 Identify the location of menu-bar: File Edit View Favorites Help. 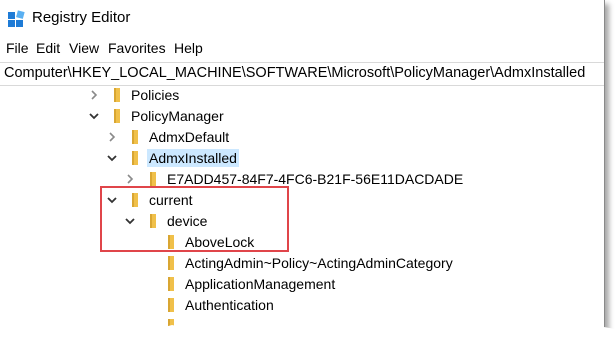
(302, 49).